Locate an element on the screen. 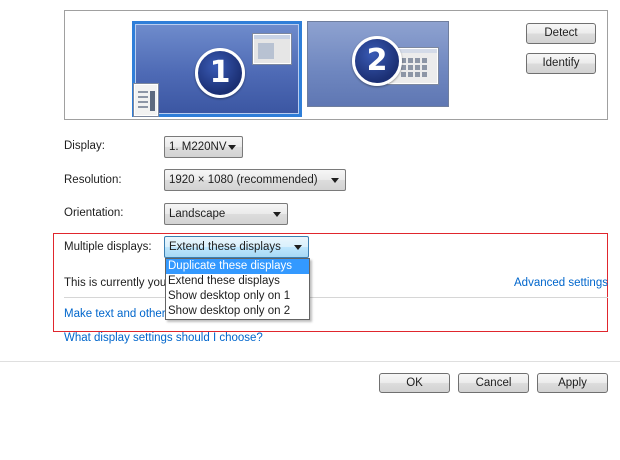 Image resolution: width=620 pixels, height=460 pixels. monitor-2-tile: 2 is located at coordinates (378, 64).